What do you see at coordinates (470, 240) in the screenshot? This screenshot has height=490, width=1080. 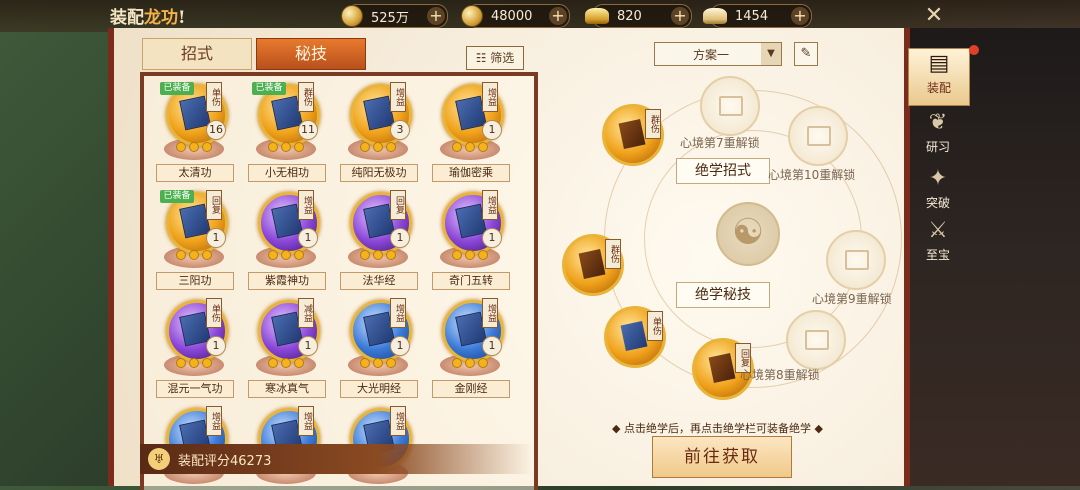 I see `skill-card: 增益 1 奇门五转` at bounding box center [470, 240].